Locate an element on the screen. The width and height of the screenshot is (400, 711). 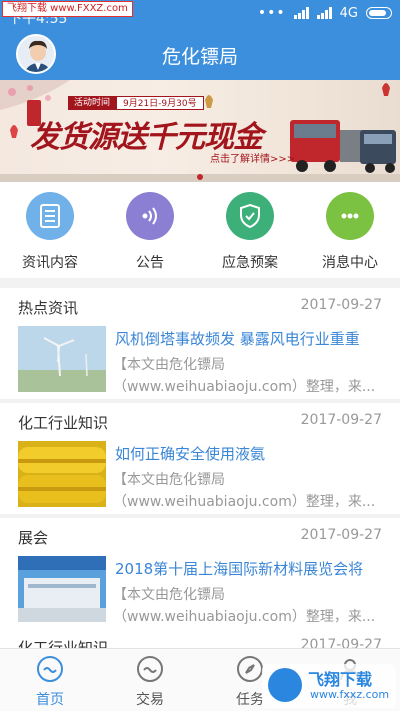
app-header: 危化镖局 is located at coordinates (200, 54).